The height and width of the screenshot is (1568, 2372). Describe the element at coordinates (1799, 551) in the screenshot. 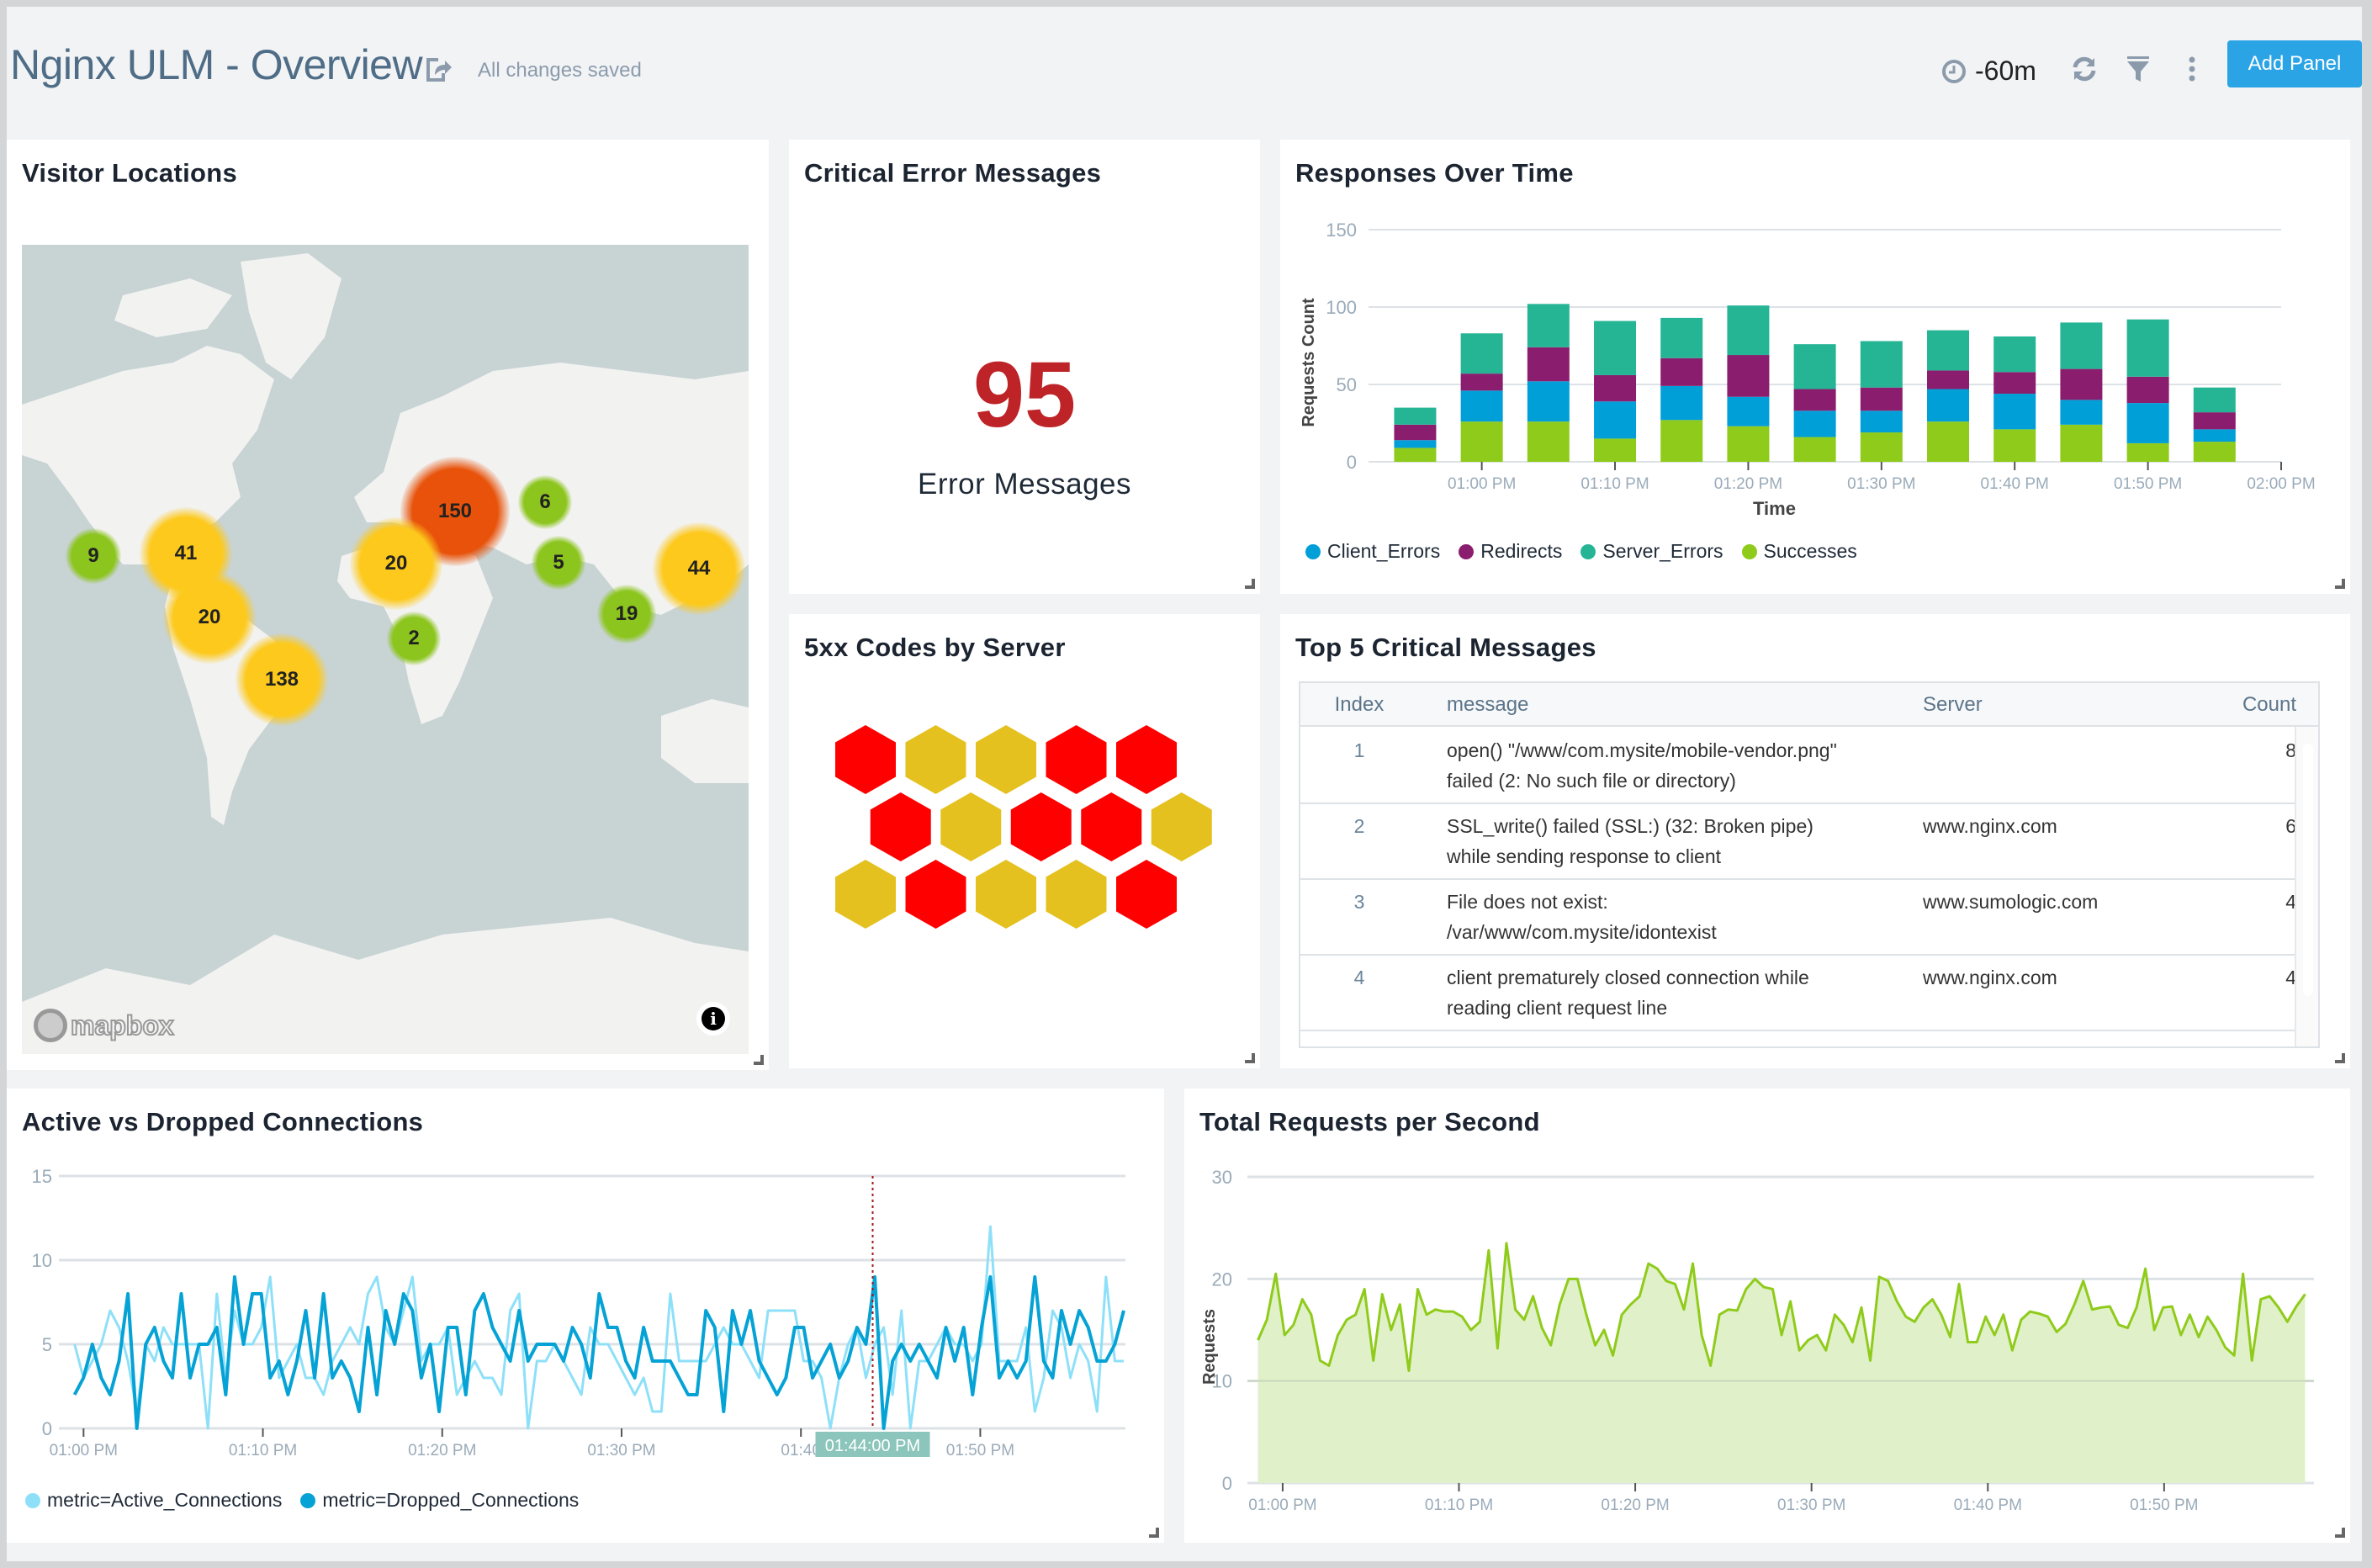

I see `legend-item: Successes` at that location.